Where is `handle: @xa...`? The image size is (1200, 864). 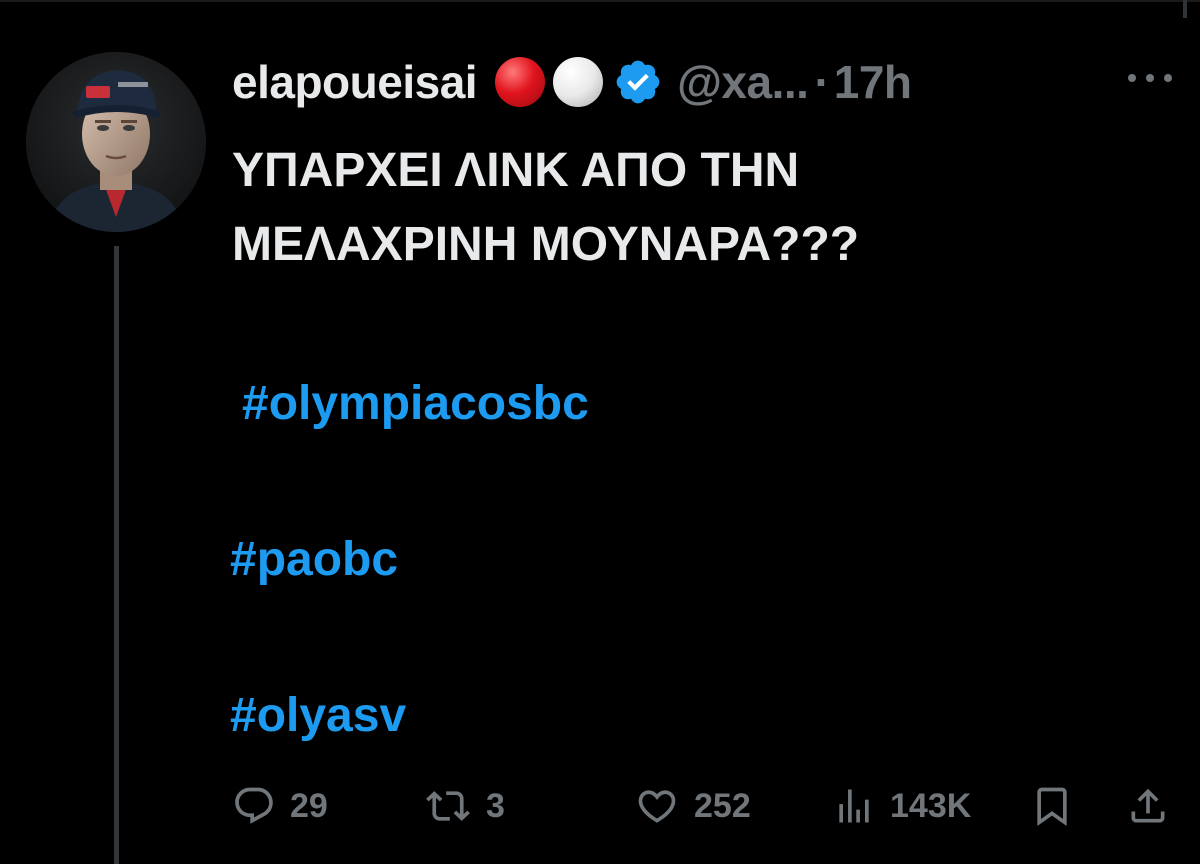
handle: @xa... is located at coordinates (743, 82).